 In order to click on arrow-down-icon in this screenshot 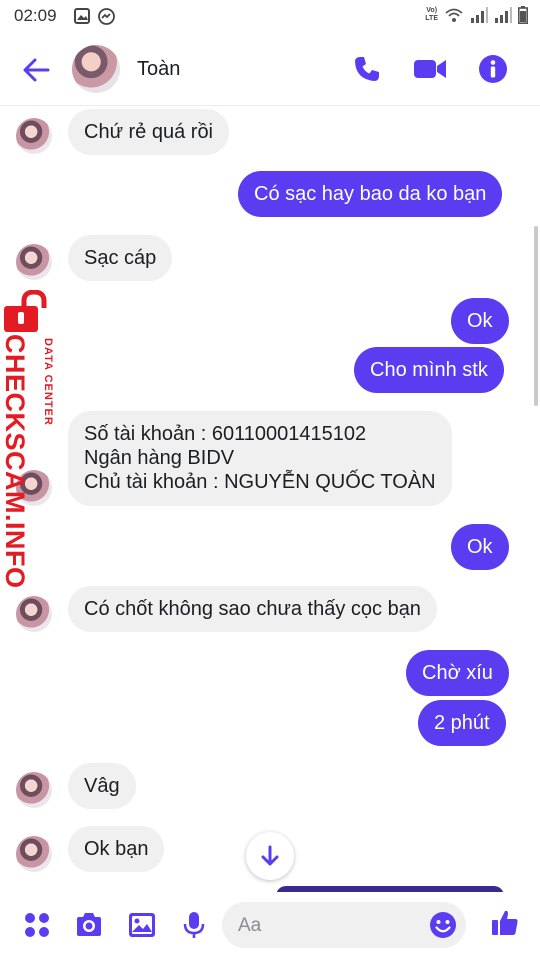, I will do `click(270, 855)`.